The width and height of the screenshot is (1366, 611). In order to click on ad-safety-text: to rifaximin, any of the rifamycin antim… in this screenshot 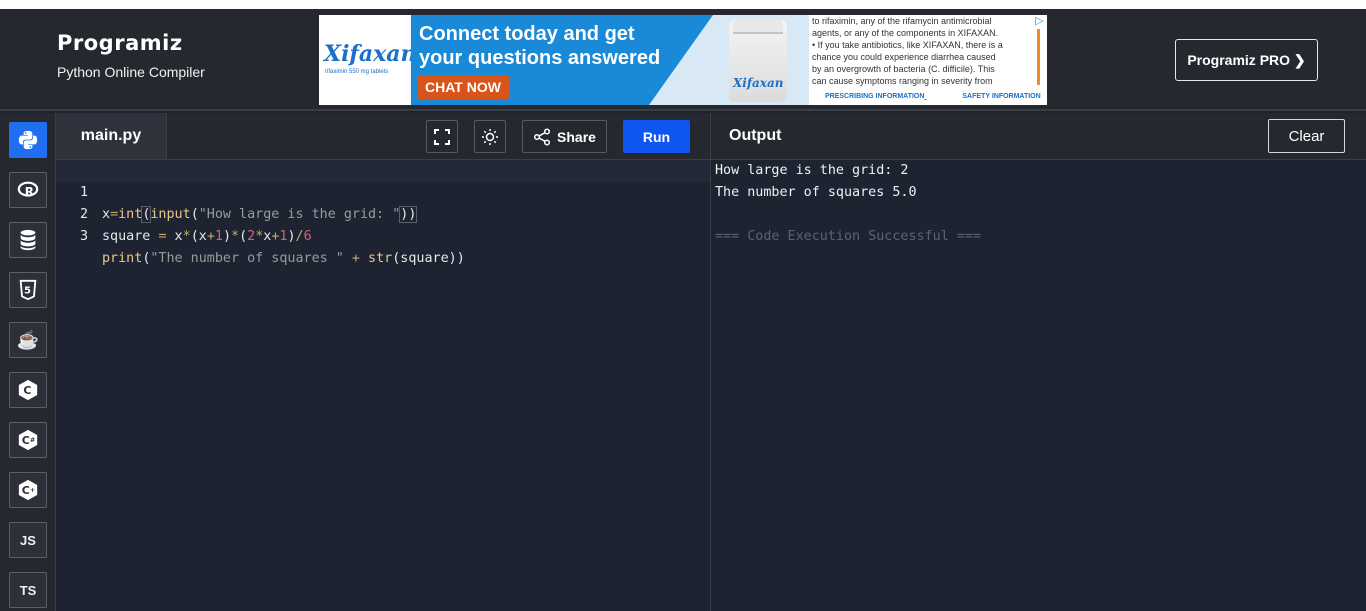, I will do `click(923, 51)`.